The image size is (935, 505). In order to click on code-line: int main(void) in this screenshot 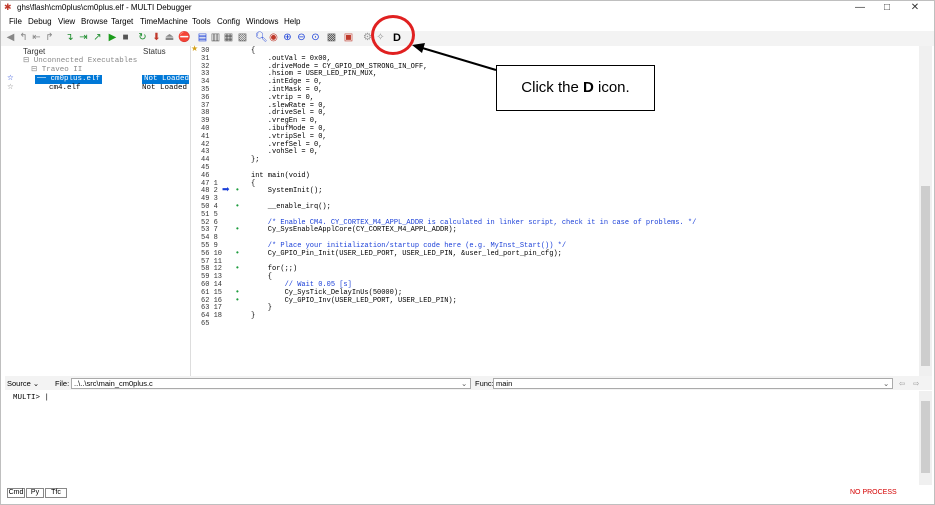, I will do `click(280, 175)`.